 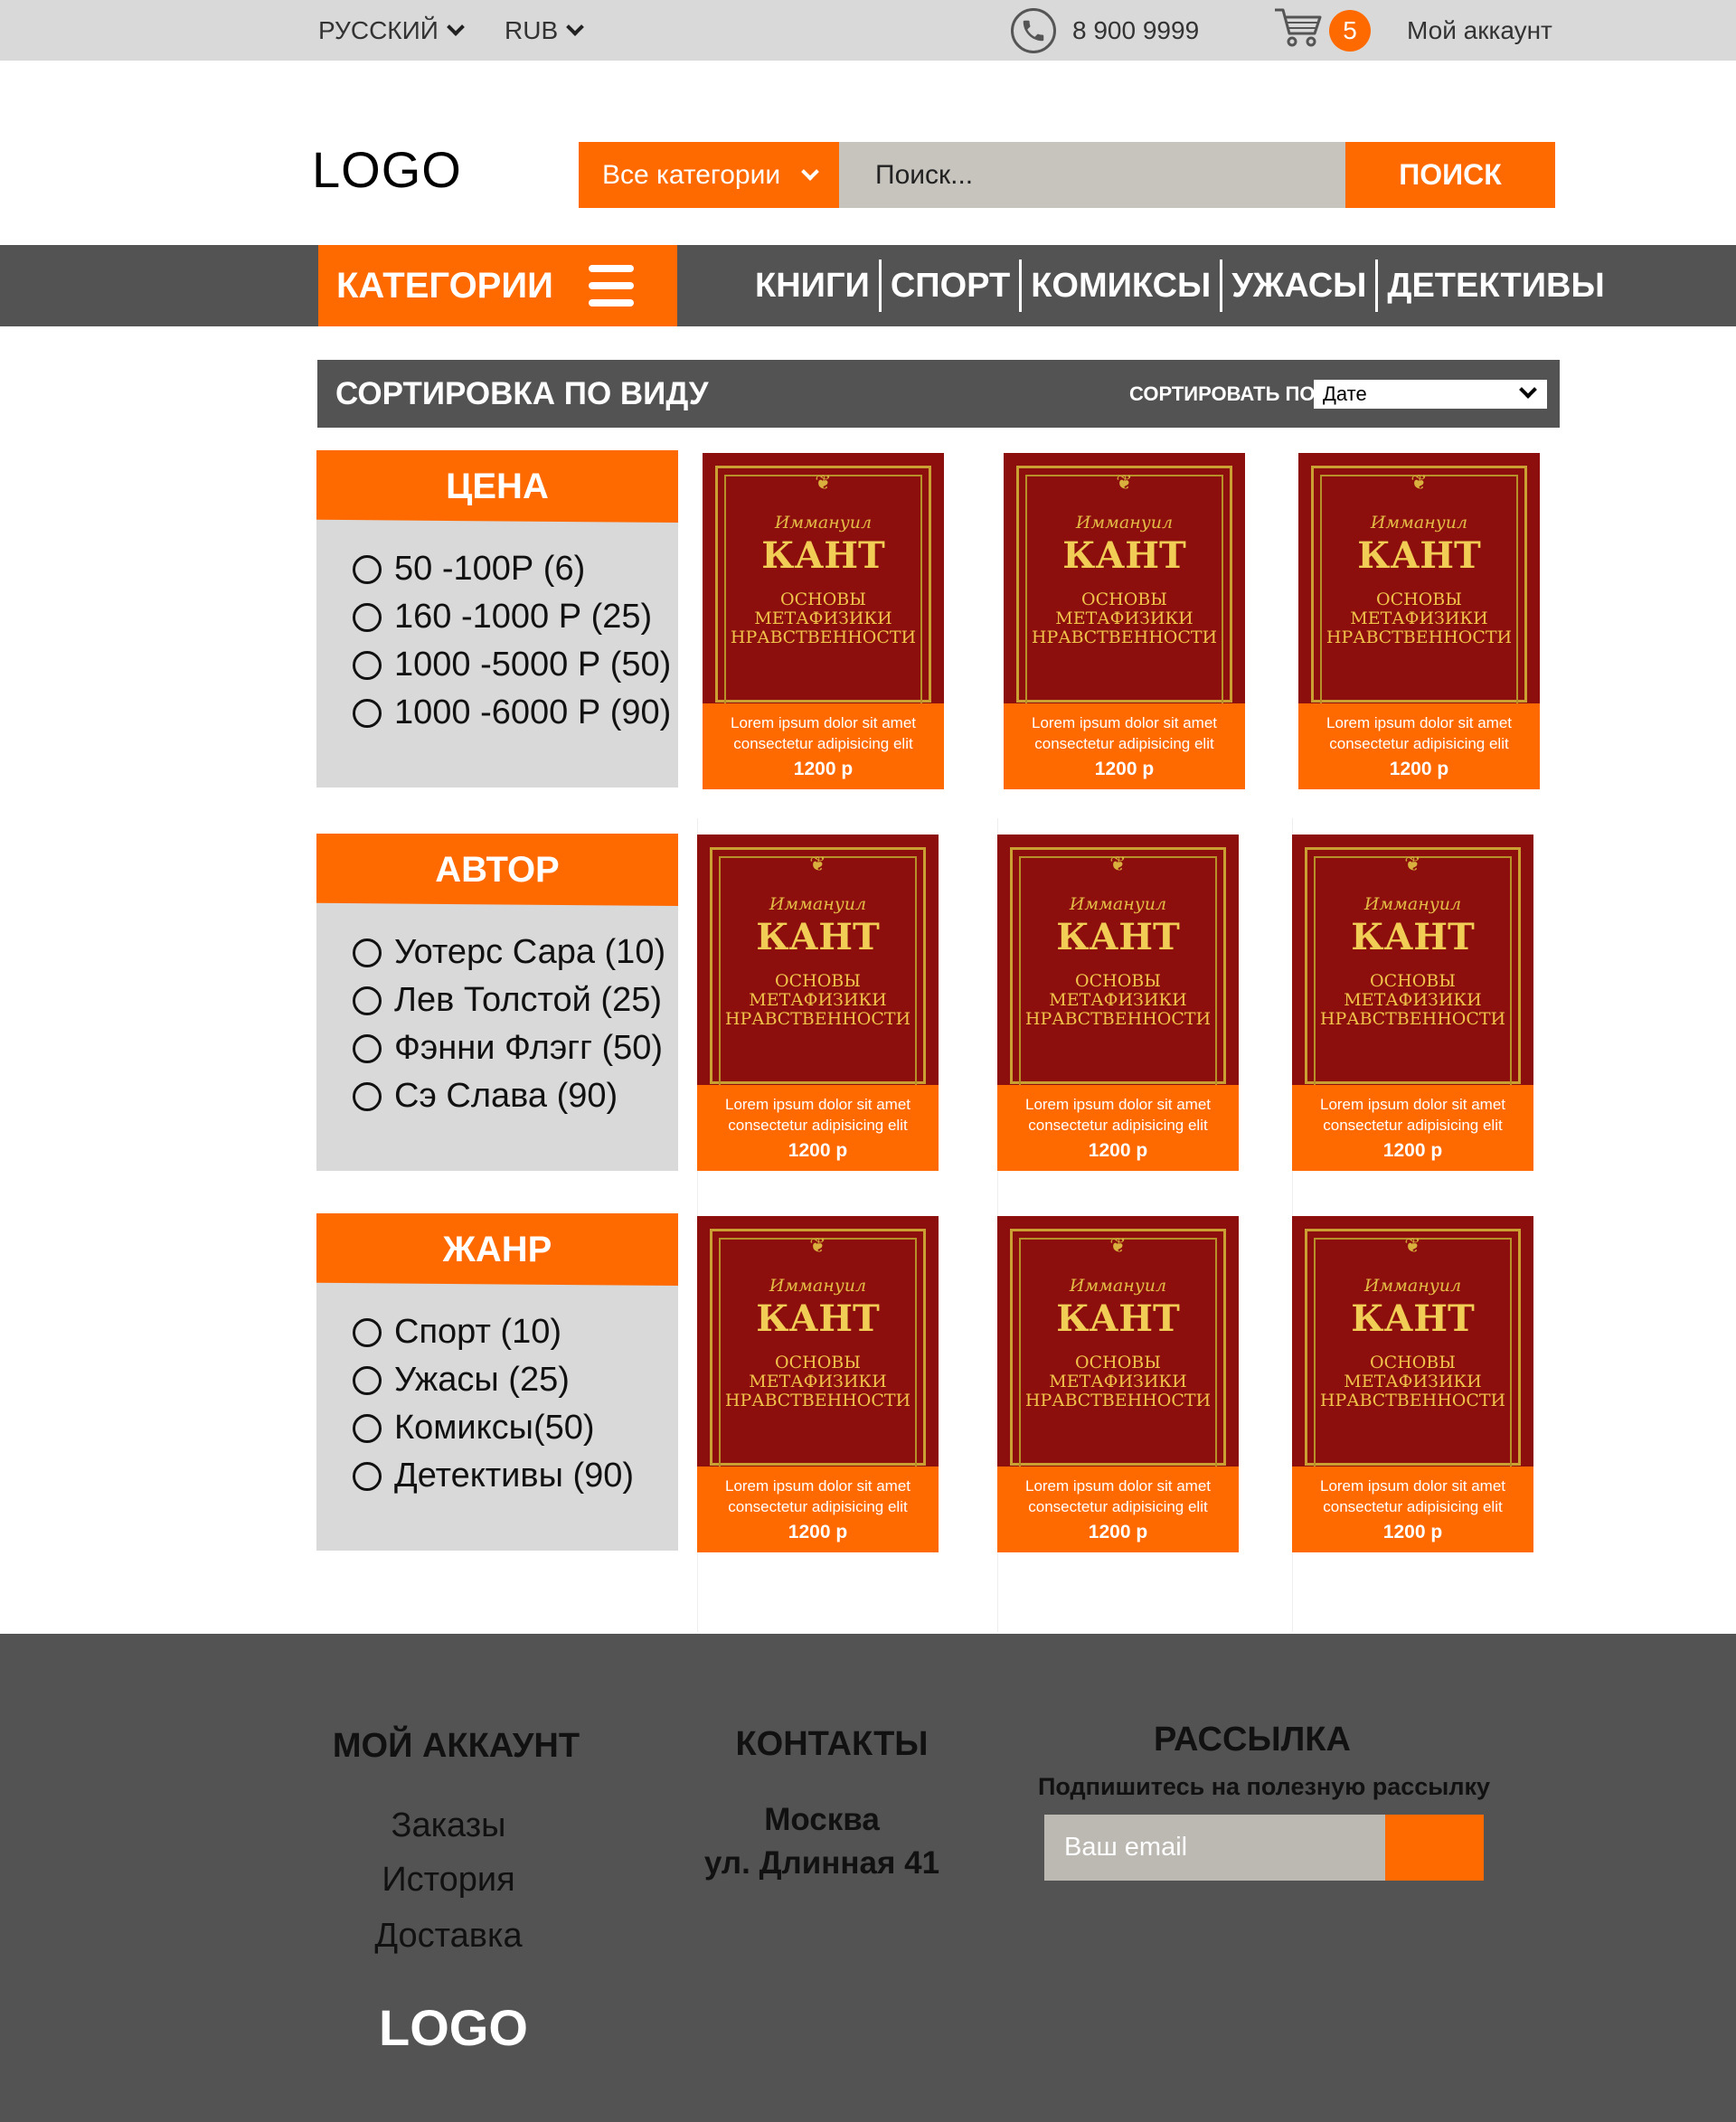 What do you see at coordinates (387, 170) in the screenshot?
I see `site-logo: LOGO` at bounding box center [387, 170].